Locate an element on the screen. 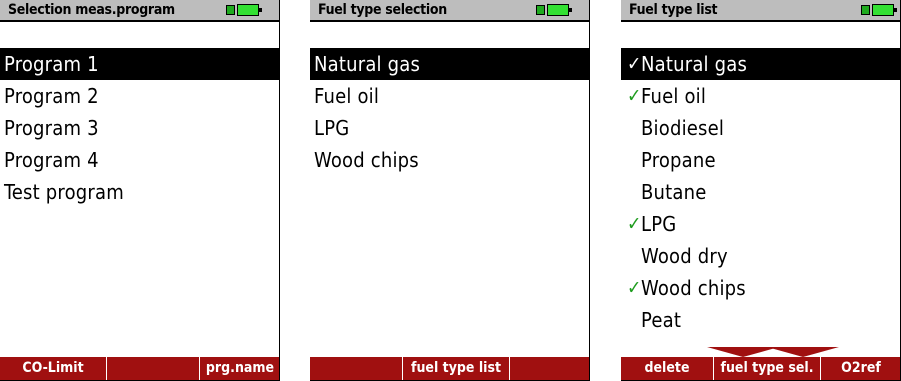  list-item-label: Test program is located at coordinates (64, 192).